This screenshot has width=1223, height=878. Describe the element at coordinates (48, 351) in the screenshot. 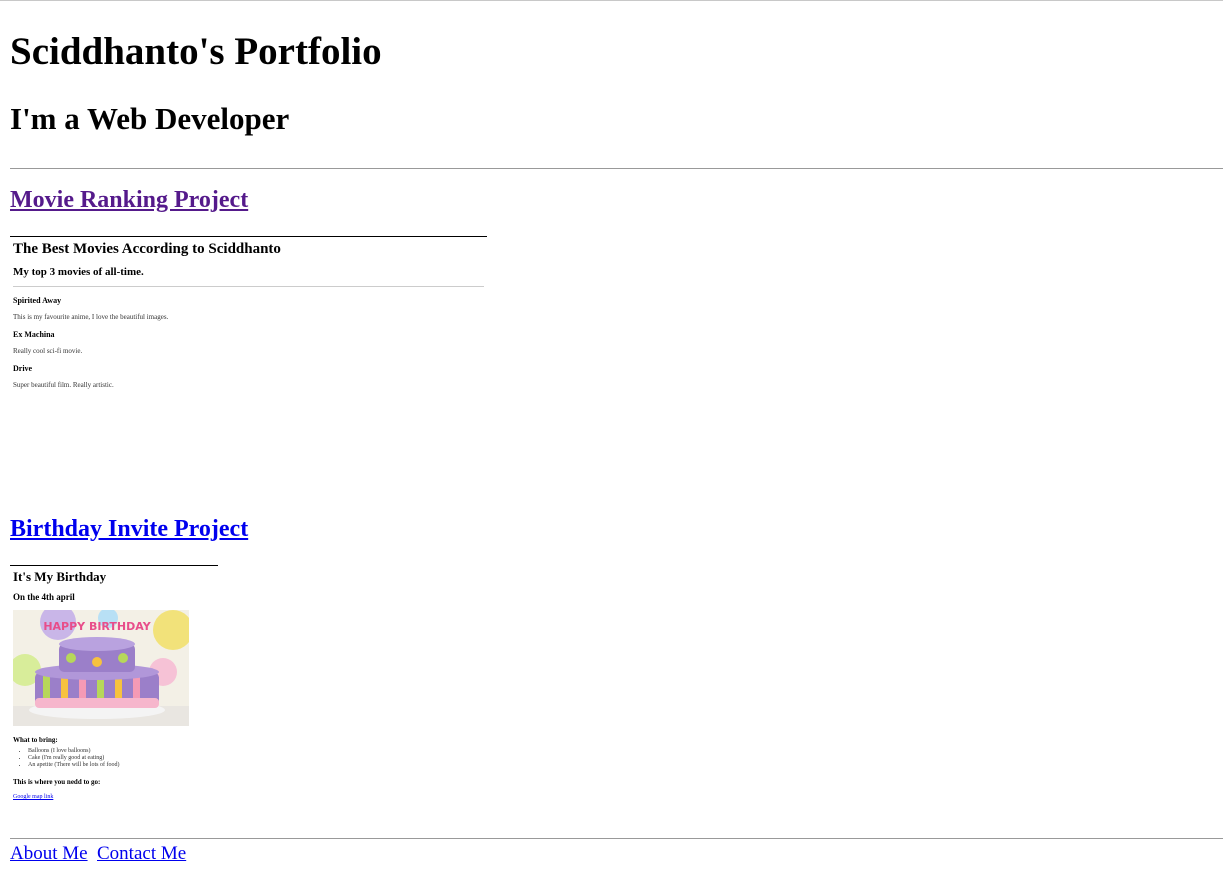

I see `movie-description: Really cool sci-fi movie.` at that location.